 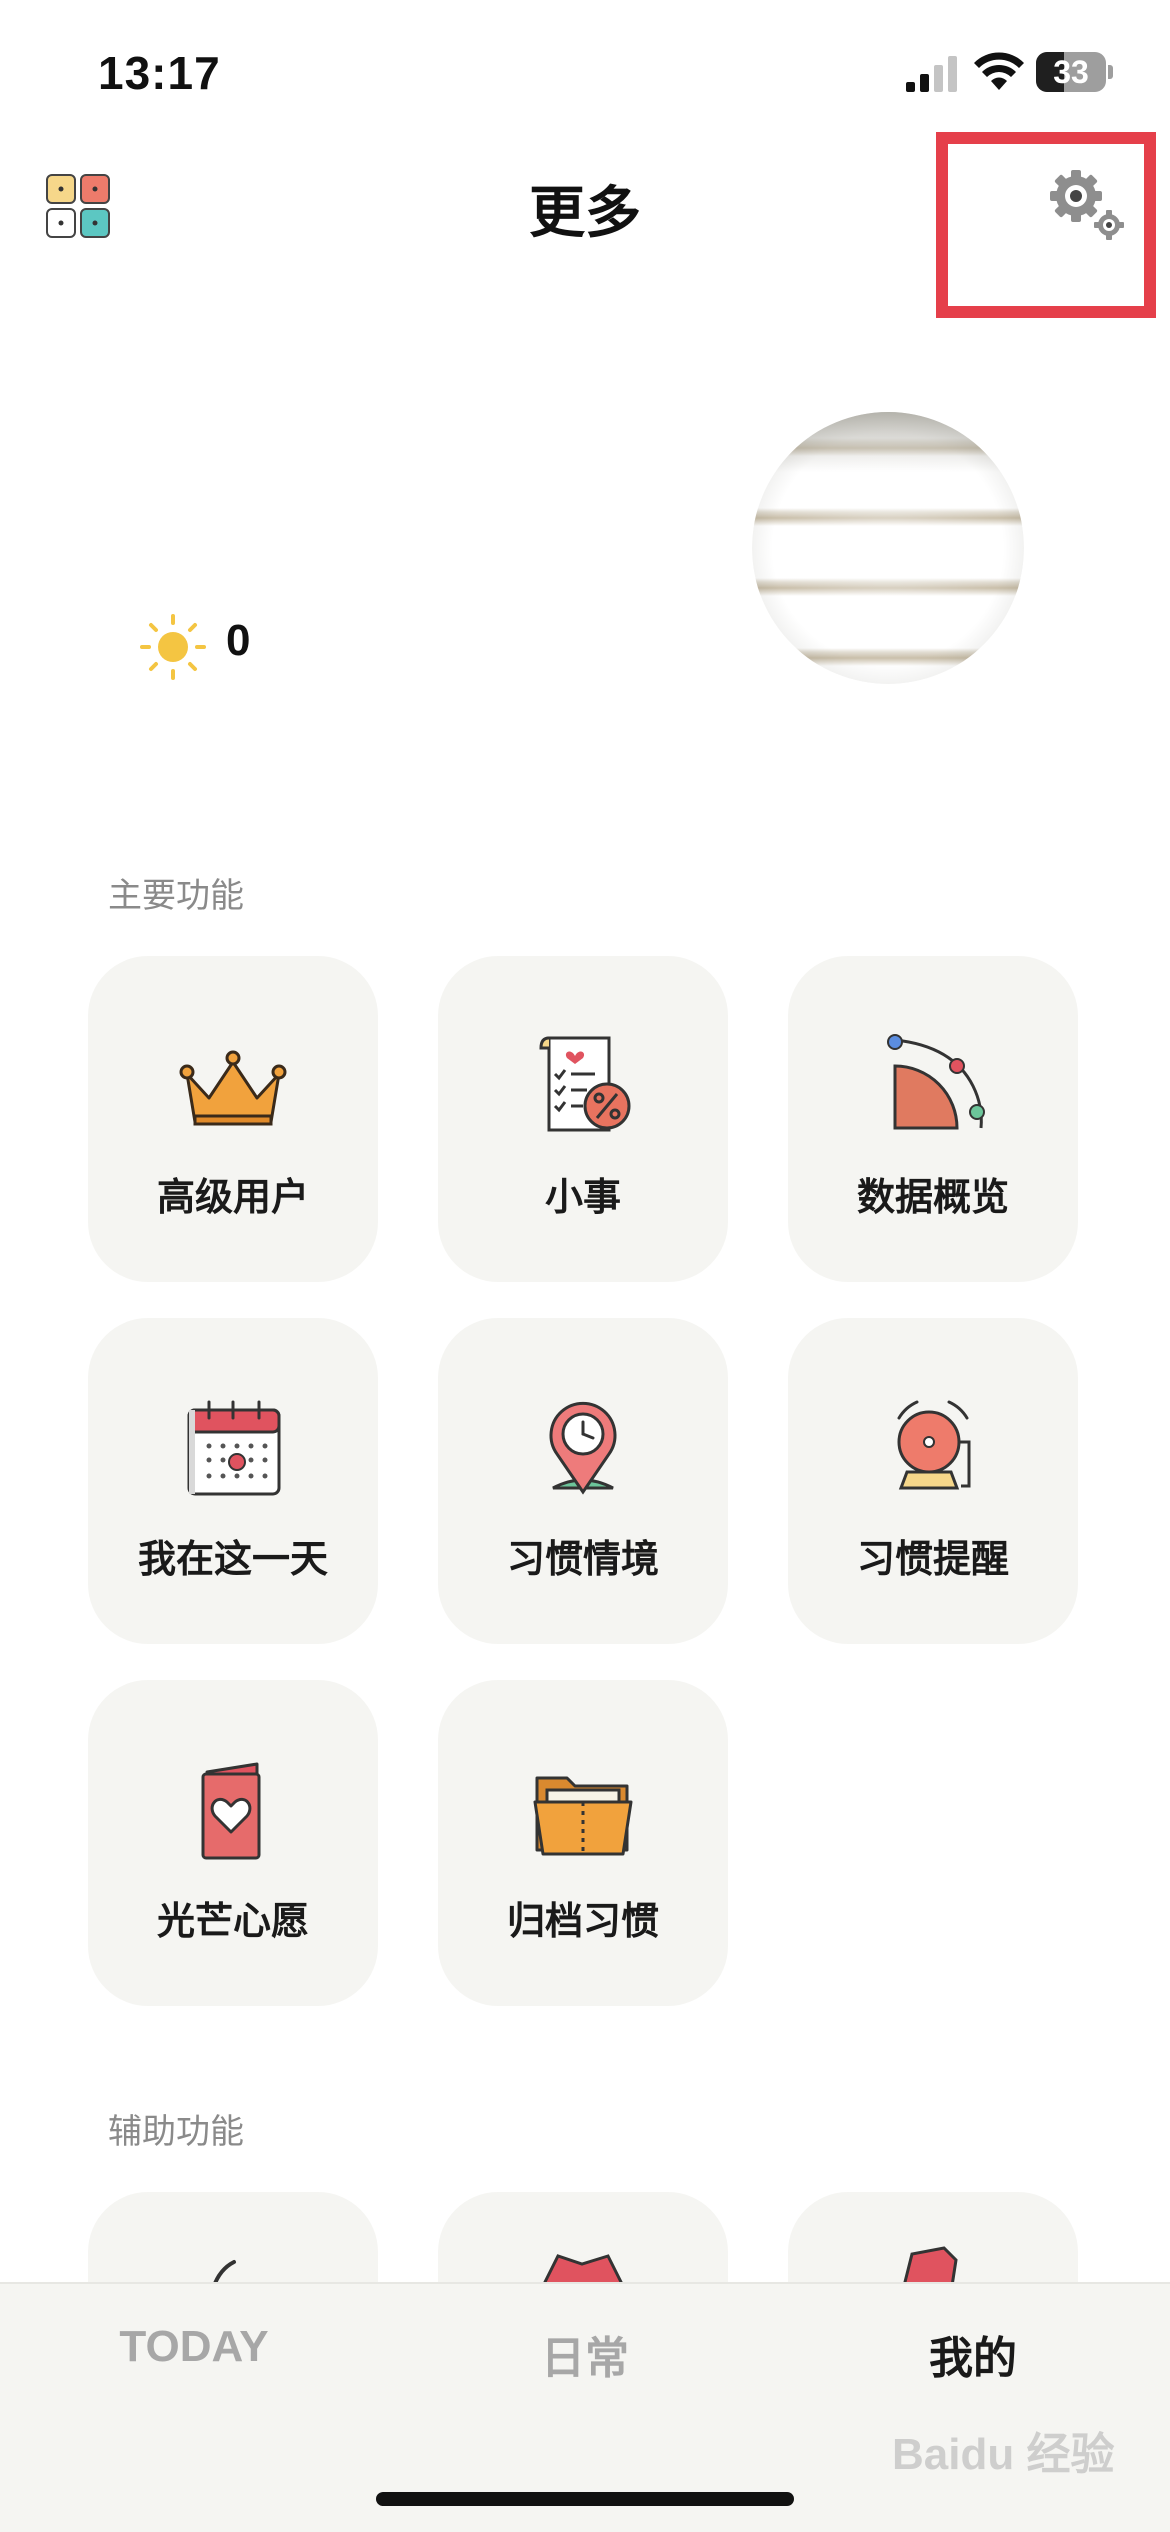 What do you see at coordinates (888, 548) in the screenshot?
I see `avatar` at bounding box center [888, 548].